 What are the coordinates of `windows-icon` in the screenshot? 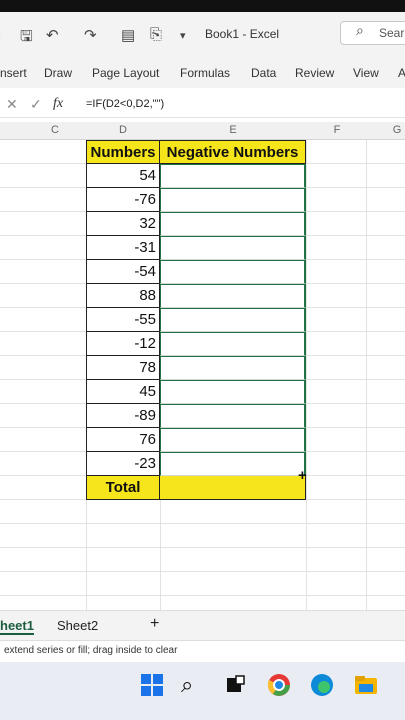 It's located at (152, 685).